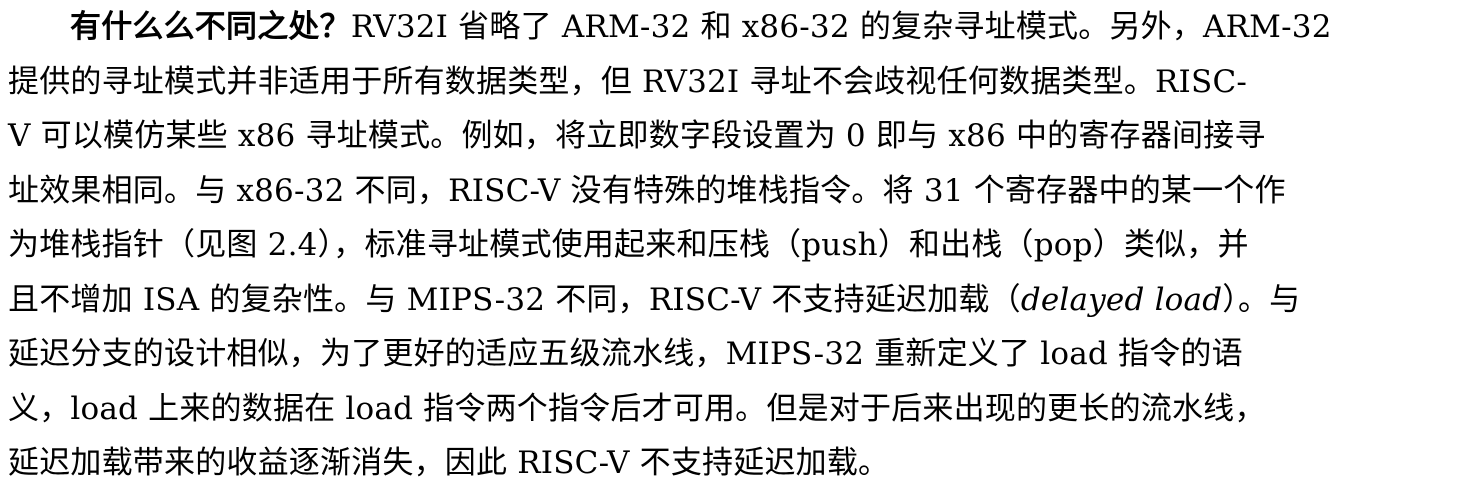  What do you see at coordinates (1121, 299) in the screenshot?
I see `italic-term: delayed load` at bounding box center [1121, 299].